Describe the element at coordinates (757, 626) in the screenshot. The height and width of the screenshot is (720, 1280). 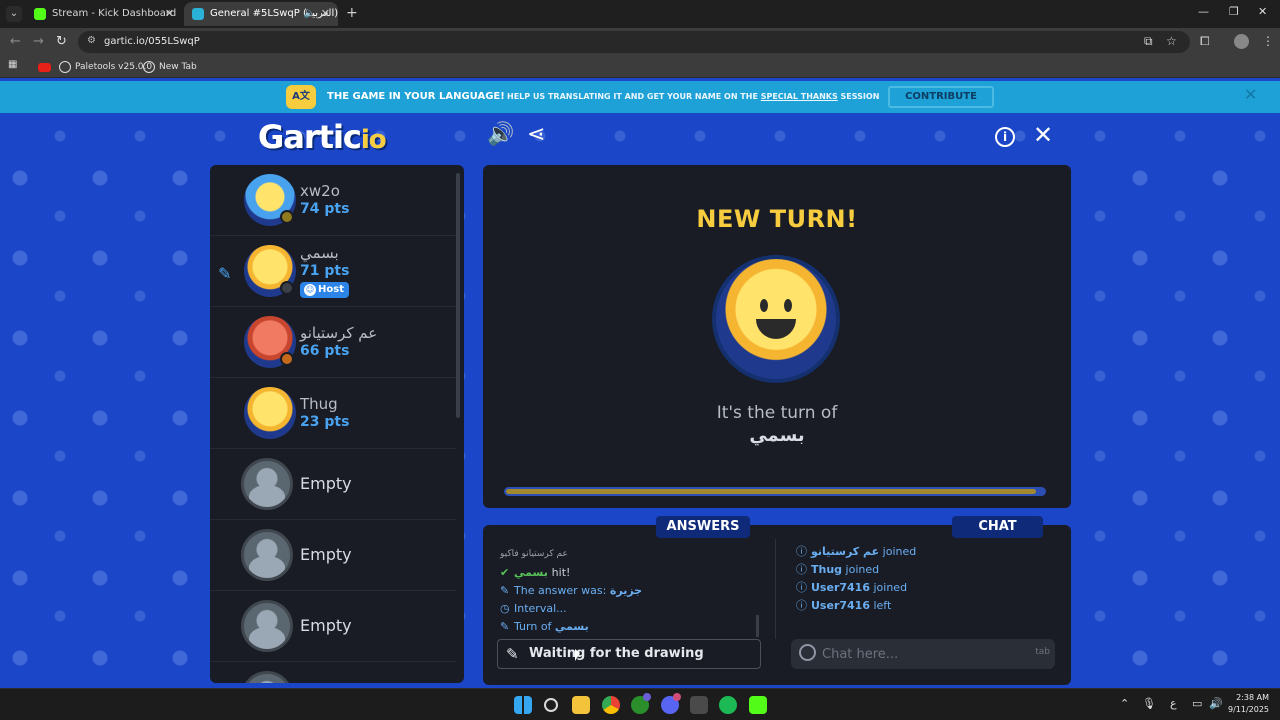
I see `answers-scrollbar` at that location.